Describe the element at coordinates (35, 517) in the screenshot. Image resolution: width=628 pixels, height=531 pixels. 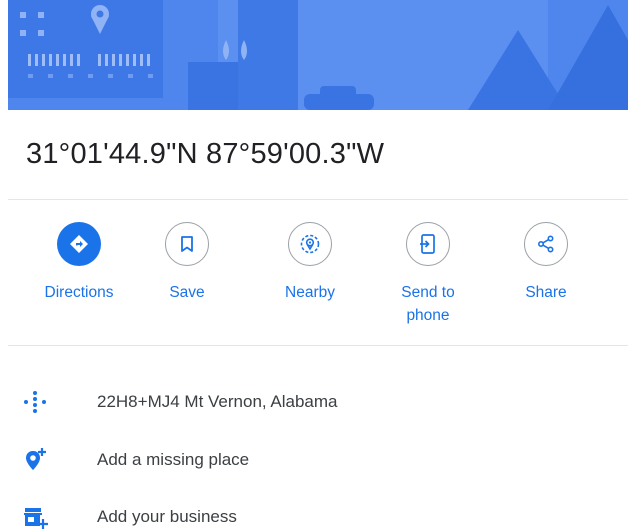
I see `add-business-icon` at that location.